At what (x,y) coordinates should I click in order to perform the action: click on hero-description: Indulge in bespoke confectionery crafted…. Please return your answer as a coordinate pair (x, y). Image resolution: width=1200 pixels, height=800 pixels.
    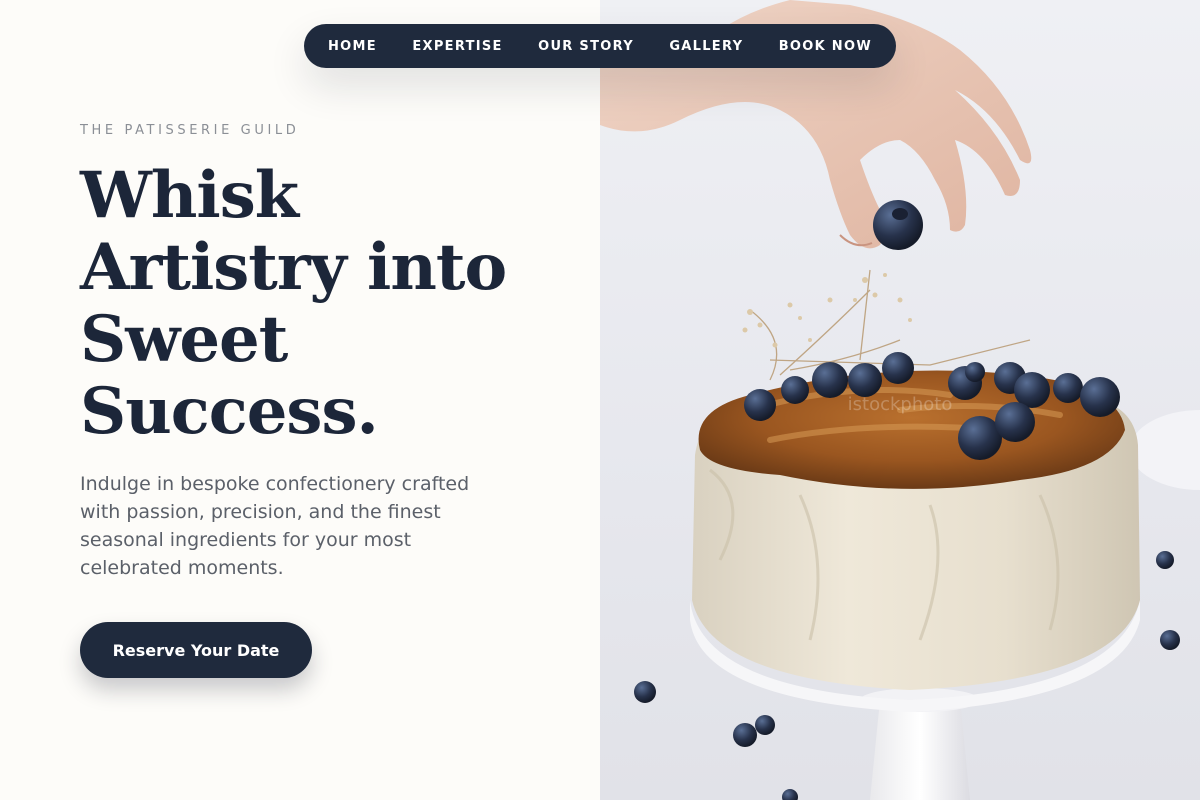
    Looking at the image, I should click on (275, 526).